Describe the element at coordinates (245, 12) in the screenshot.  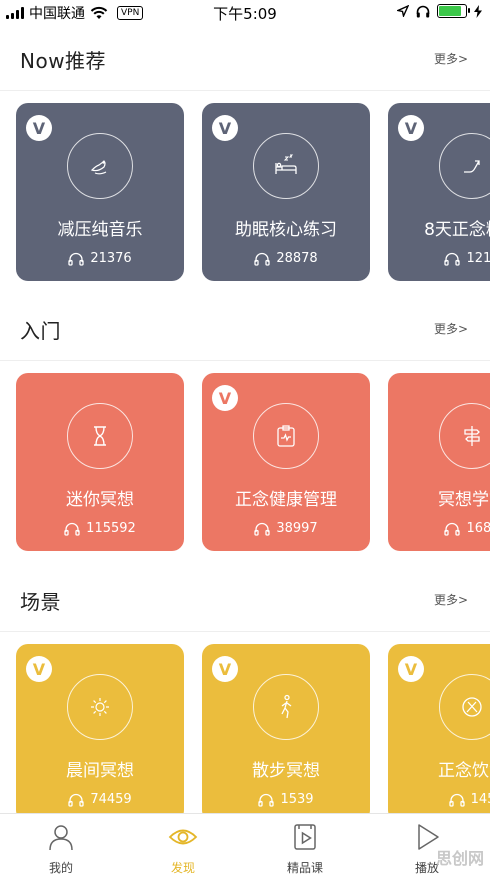
I see `status-bar: 中国联通 VPN 下午5:09` at that location.